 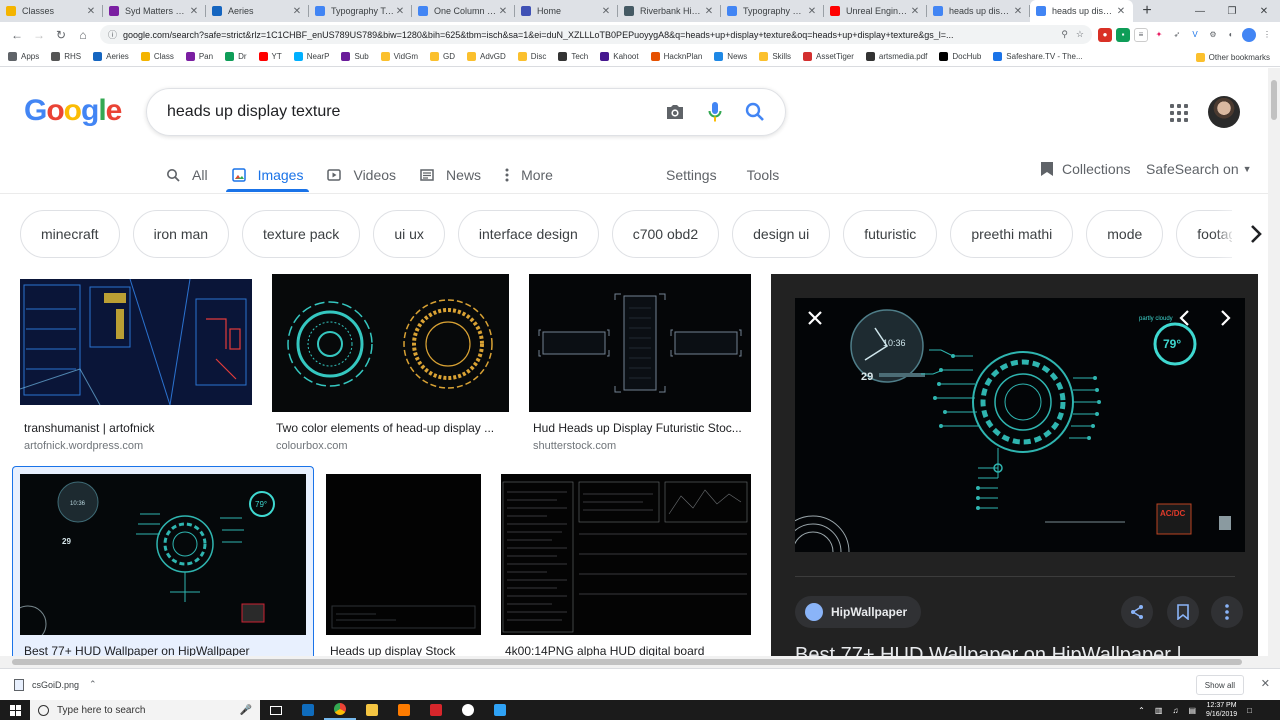 I want to click on search-icon, so click(x=755, y=112).